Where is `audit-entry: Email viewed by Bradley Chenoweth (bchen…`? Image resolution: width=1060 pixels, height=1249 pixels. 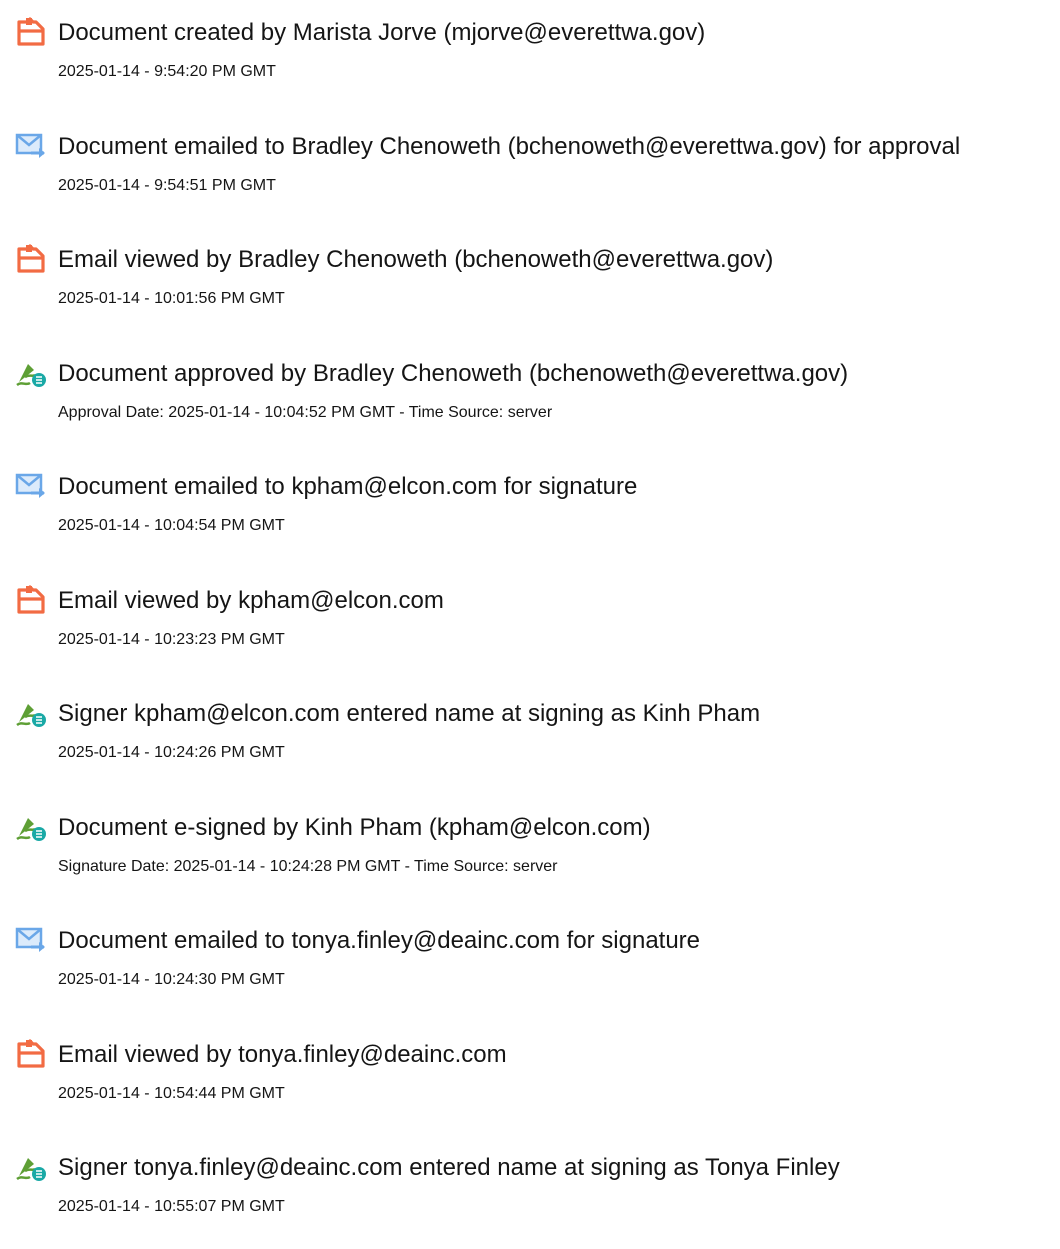
audit-entry: Email viewed by Bradley Chenoweth (bchen… is located at coordinates (530, 291).